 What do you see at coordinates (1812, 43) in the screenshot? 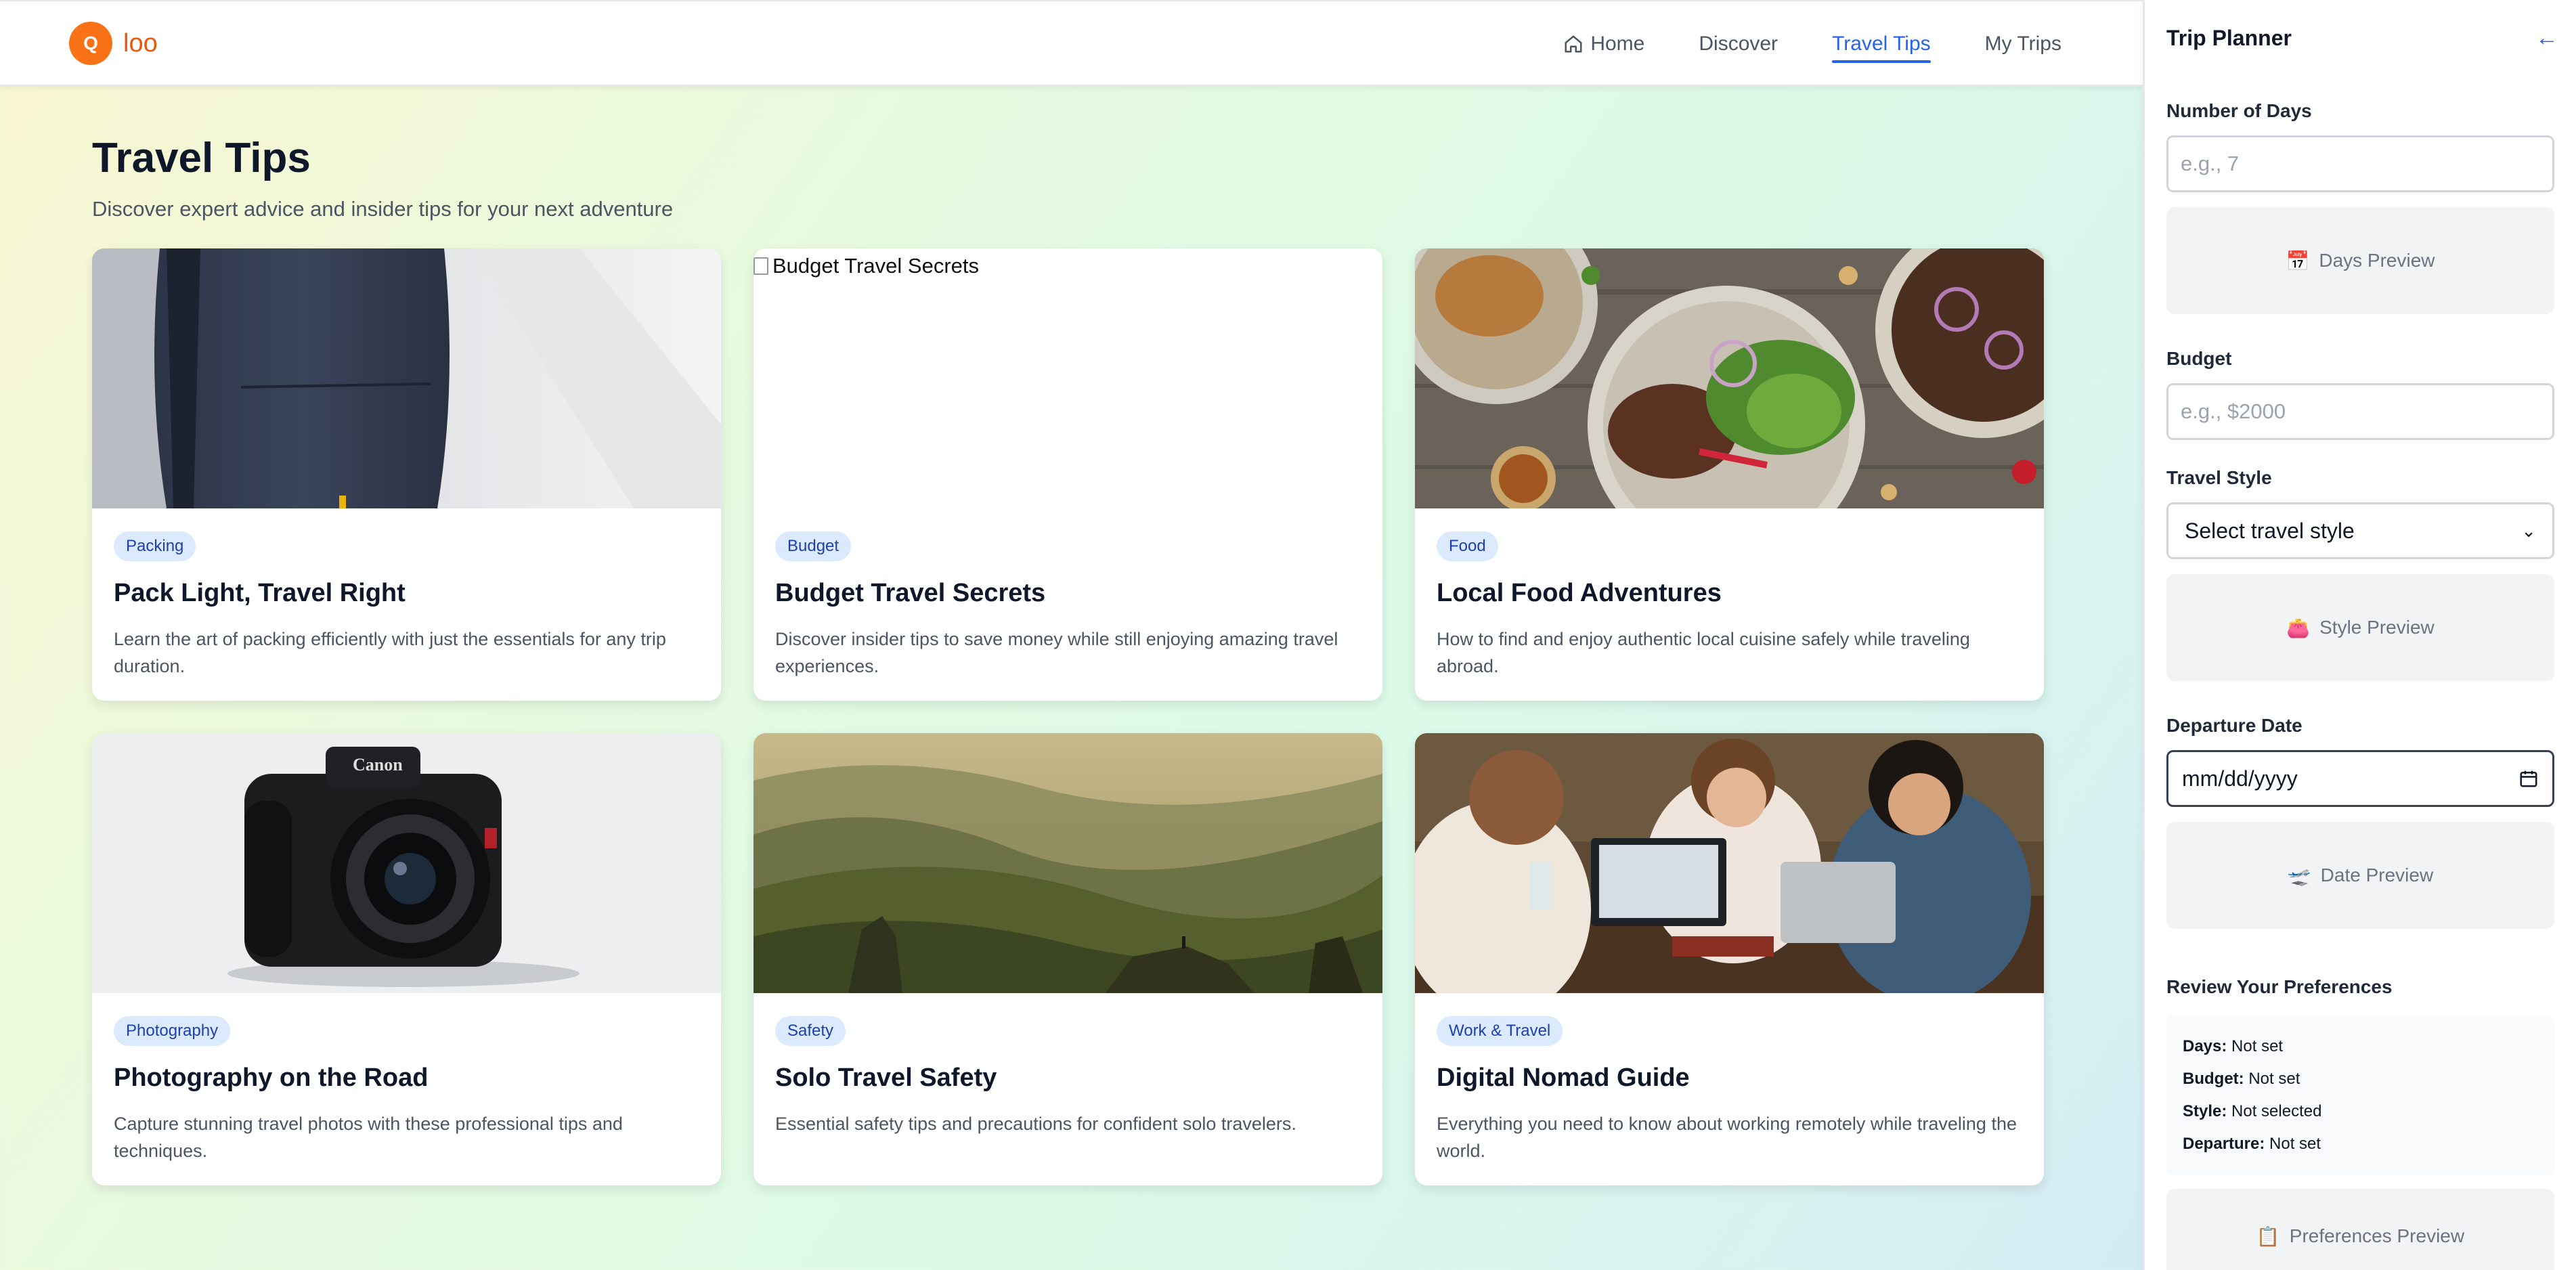
I see `main-nav: Home Discover Travel Tips My Trips` at bounding box center [1812, 43].